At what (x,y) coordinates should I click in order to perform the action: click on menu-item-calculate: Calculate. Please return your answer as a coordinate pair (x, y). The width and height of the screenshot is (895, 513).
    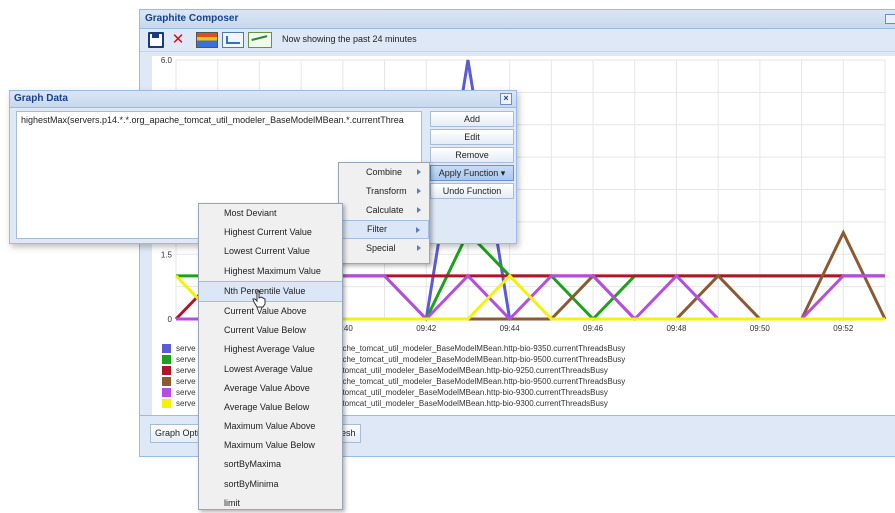
    Looking at the image, I should click on (384, 210).